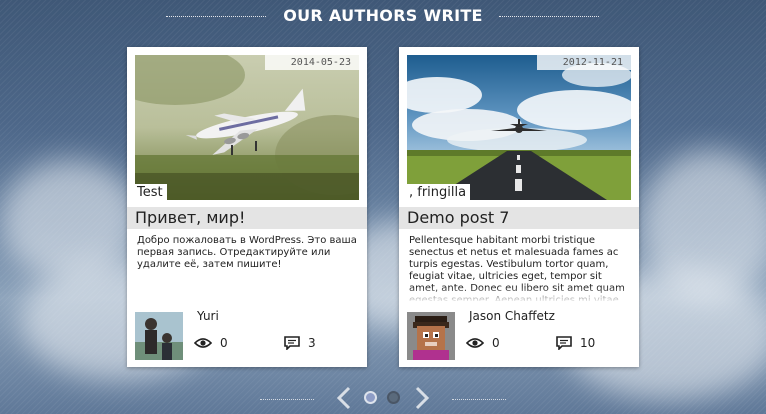 This screenshot has height=414, width=766. Describe the element at coordinates (422, 398) in the screenshot. I see `chevron-right-icon` at that location.